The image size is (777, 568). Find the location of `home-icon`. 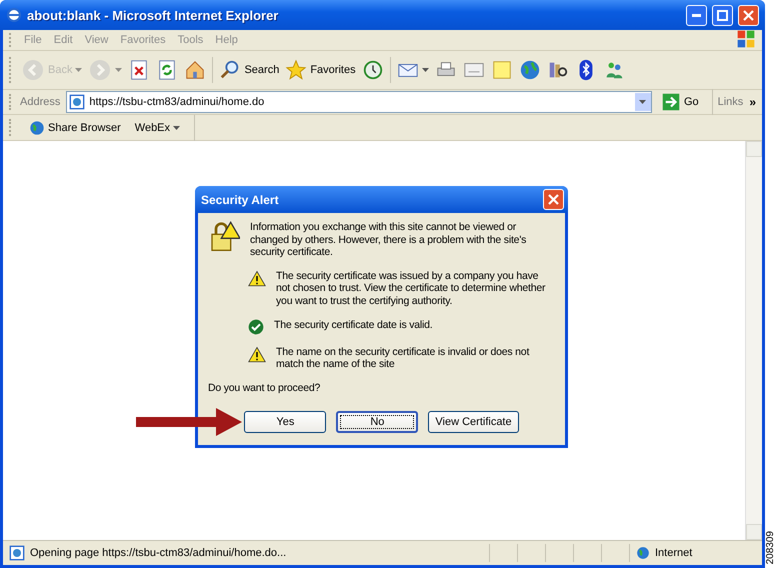

home-icon is located at coordinates (195, 70).